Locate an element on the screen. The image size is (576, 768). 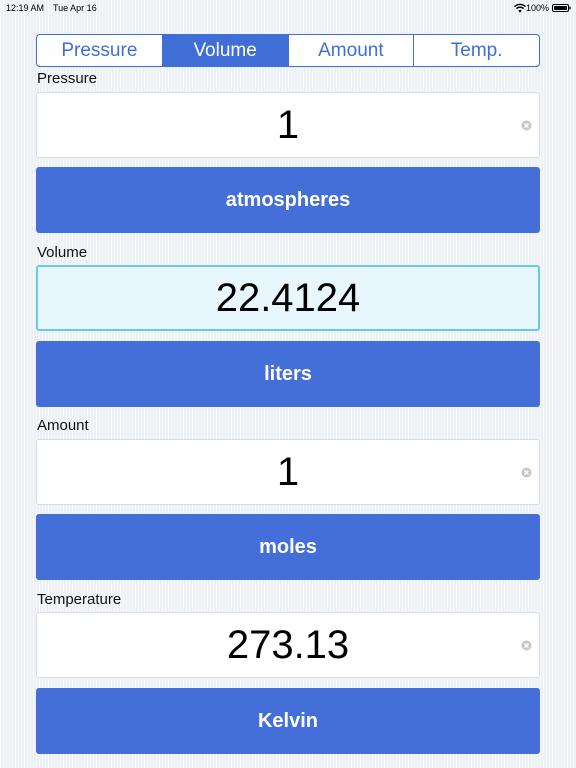
volume-value: 22.4124 is located at coordinates (288, 297).